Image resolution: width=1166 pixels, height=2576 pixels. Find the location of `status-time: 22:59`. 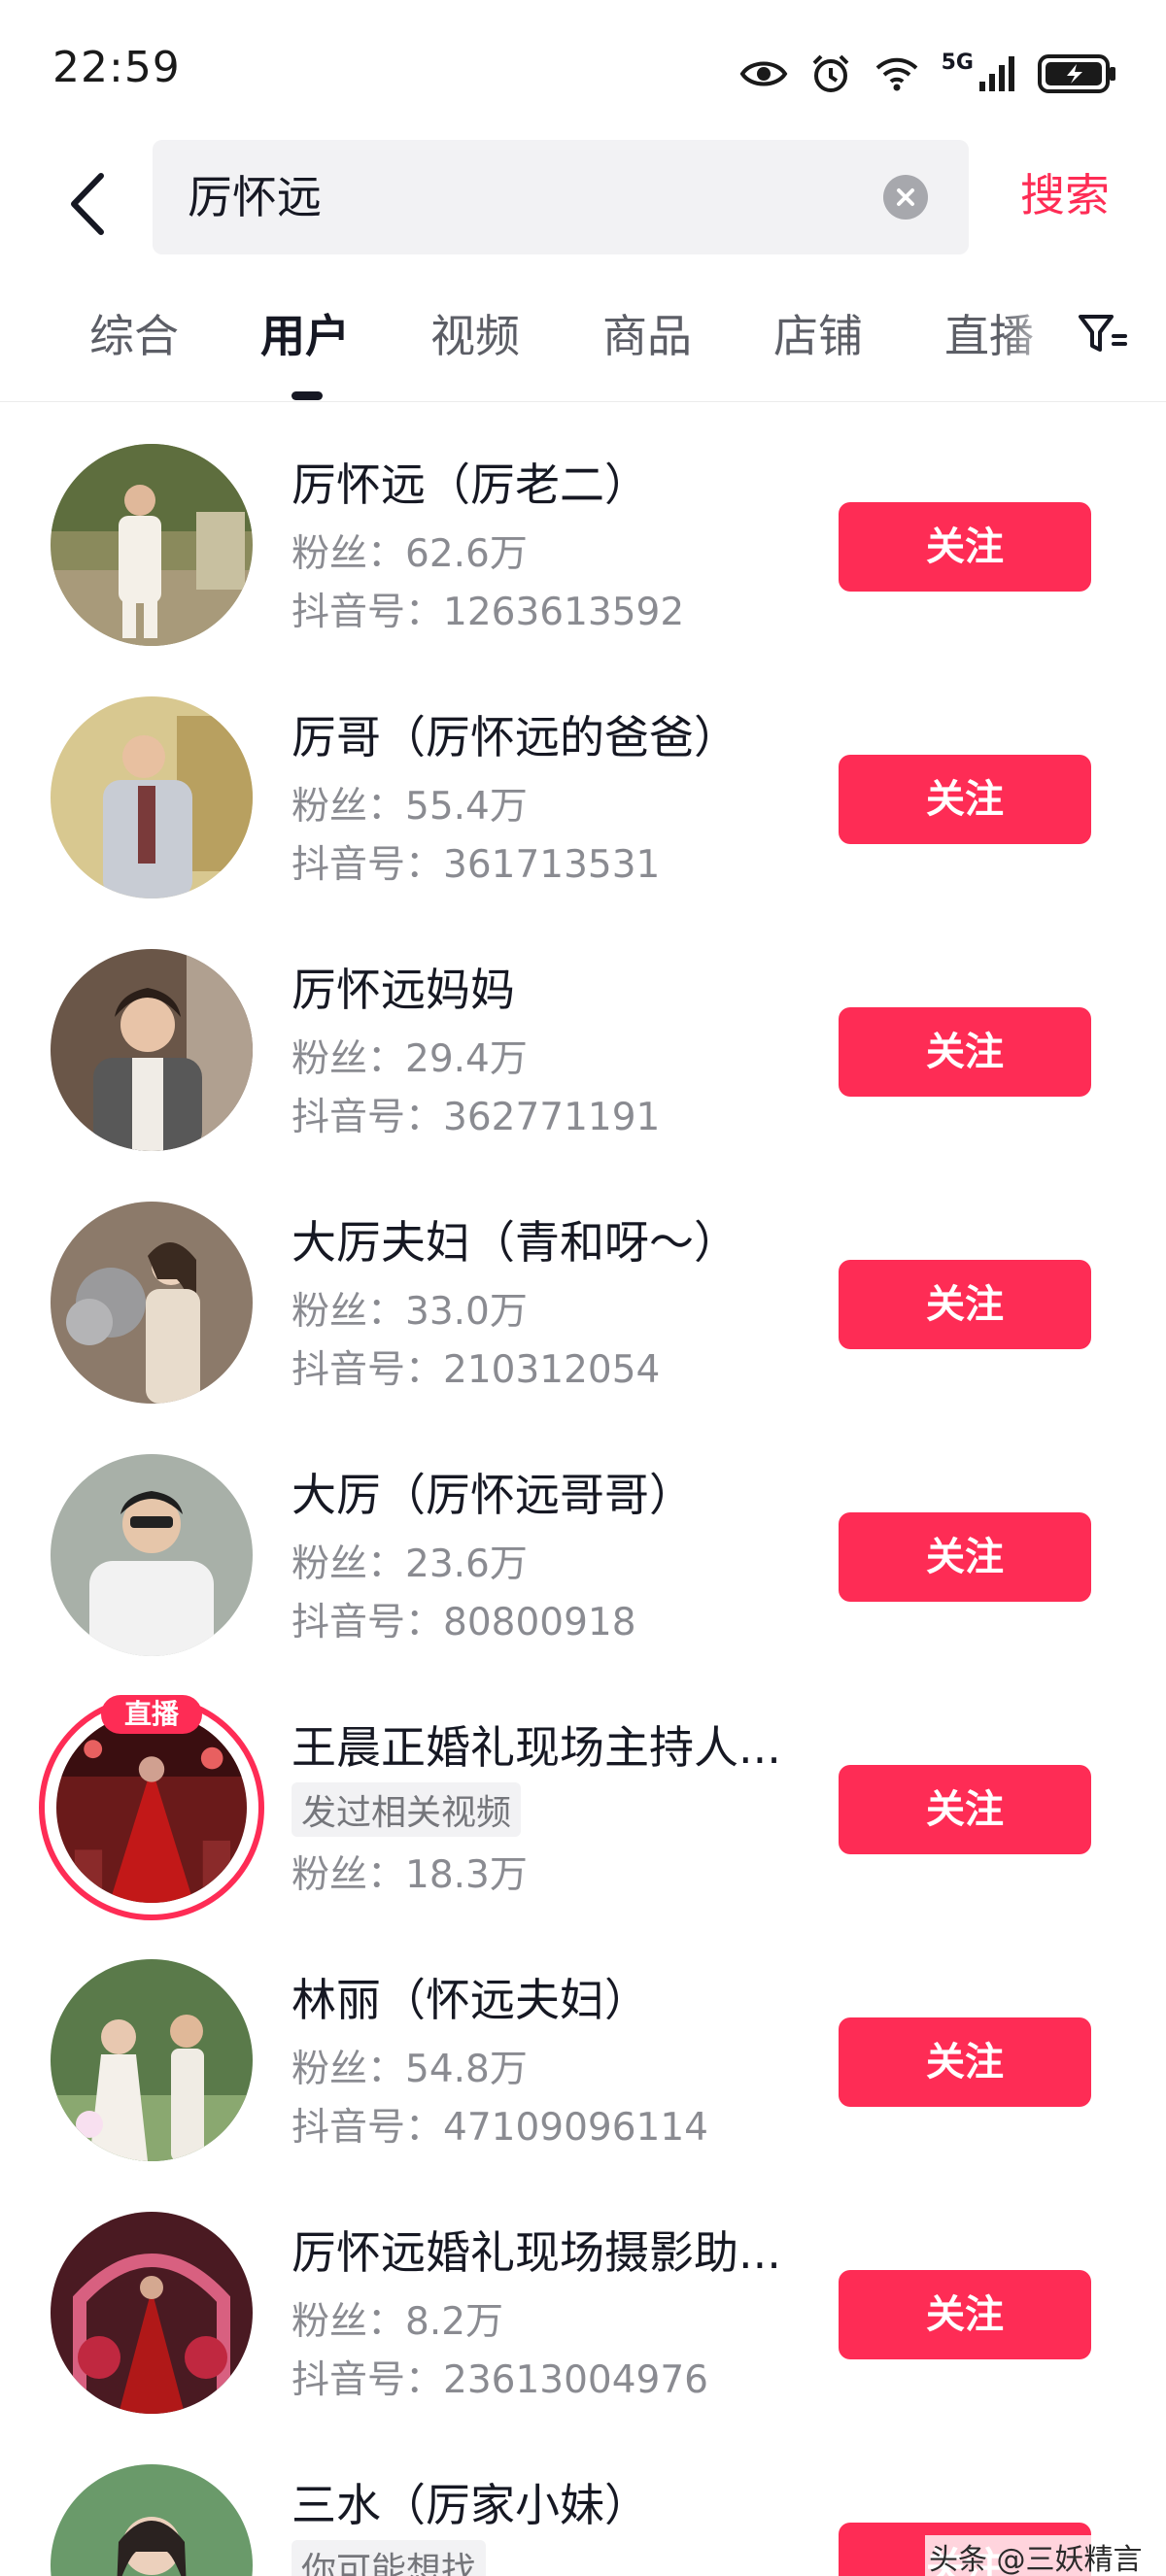

status-time: 22:59 is located at coordinates (116, 67).